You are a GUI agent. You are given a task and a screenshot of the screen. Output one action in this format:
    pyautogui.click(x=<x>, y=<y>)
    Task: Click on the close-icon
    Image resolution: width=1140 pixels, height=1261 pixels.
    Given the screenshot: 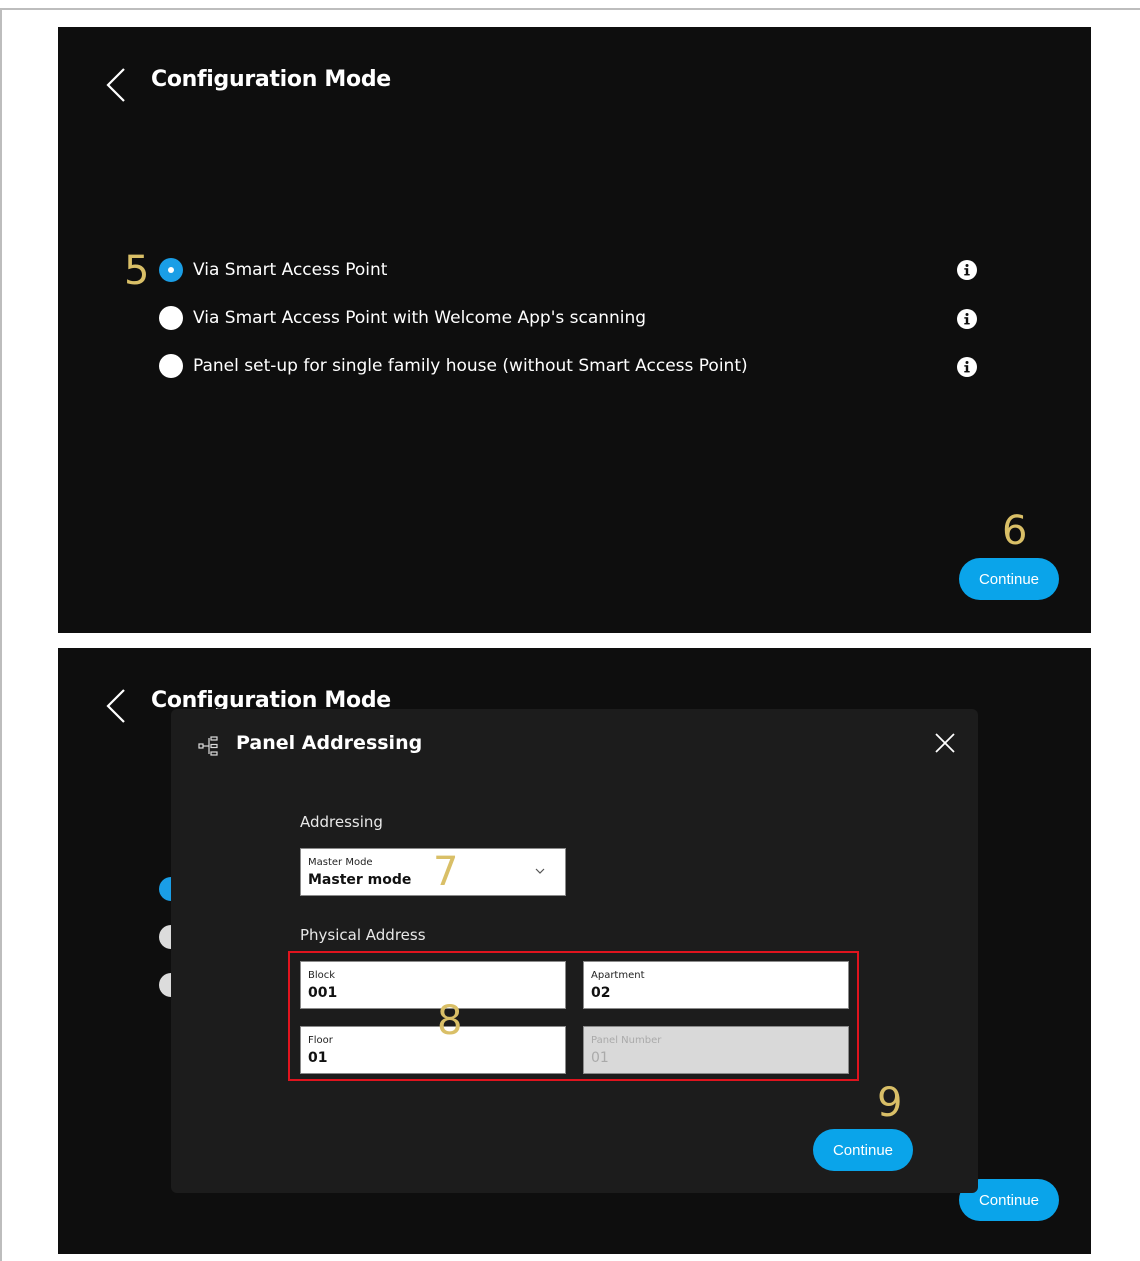 What is the action you would take?
    pyautogui.click(x=945, y=743)
    